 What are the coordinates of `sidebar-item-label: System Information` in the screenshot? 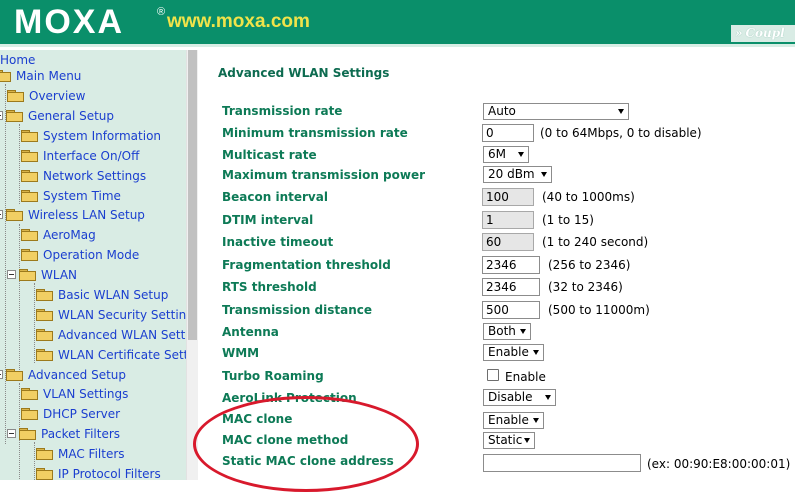 It's located at (102, 136).